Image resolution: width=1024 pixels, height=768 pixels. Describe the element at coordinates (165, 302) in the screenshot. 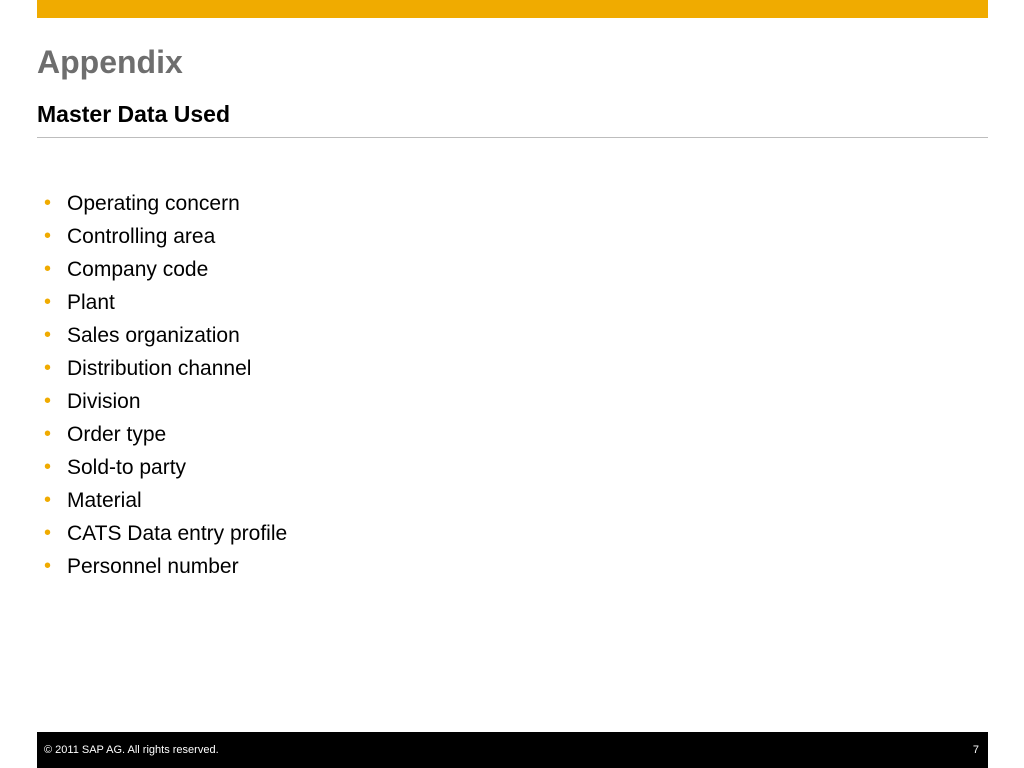

I see `bullet-item: • Plant` at that location.